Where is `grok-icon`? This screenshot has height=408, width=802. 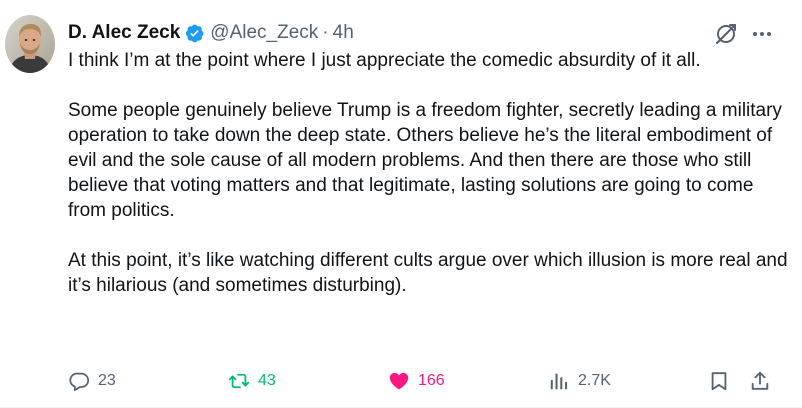 grok-icon is located at coordinates (726, 34).